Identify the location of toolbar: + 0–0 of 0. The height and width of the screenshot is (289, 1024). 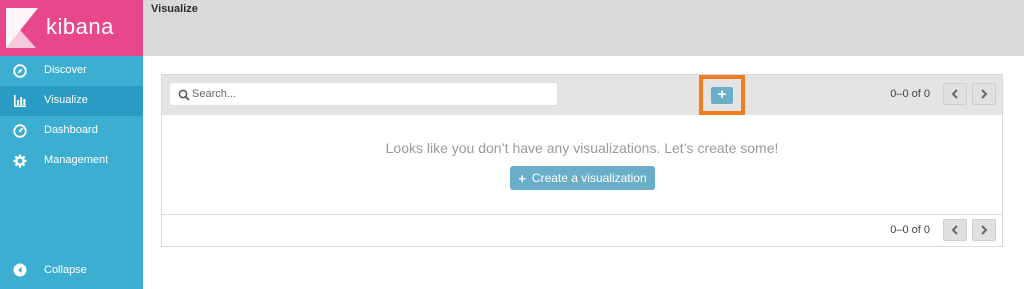
(582, 95).